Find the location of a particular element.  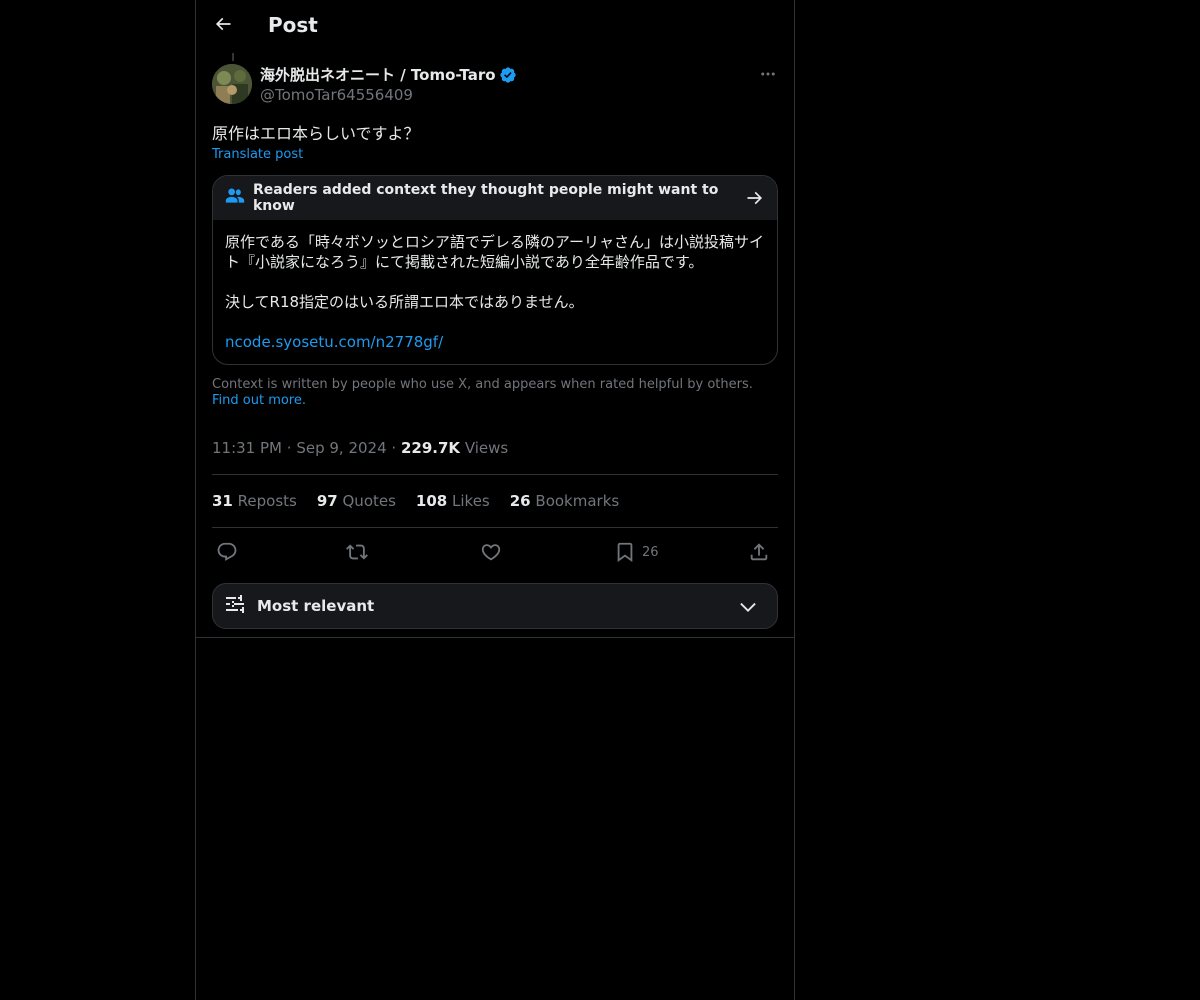

like-button is located at coordinates (491, 552).